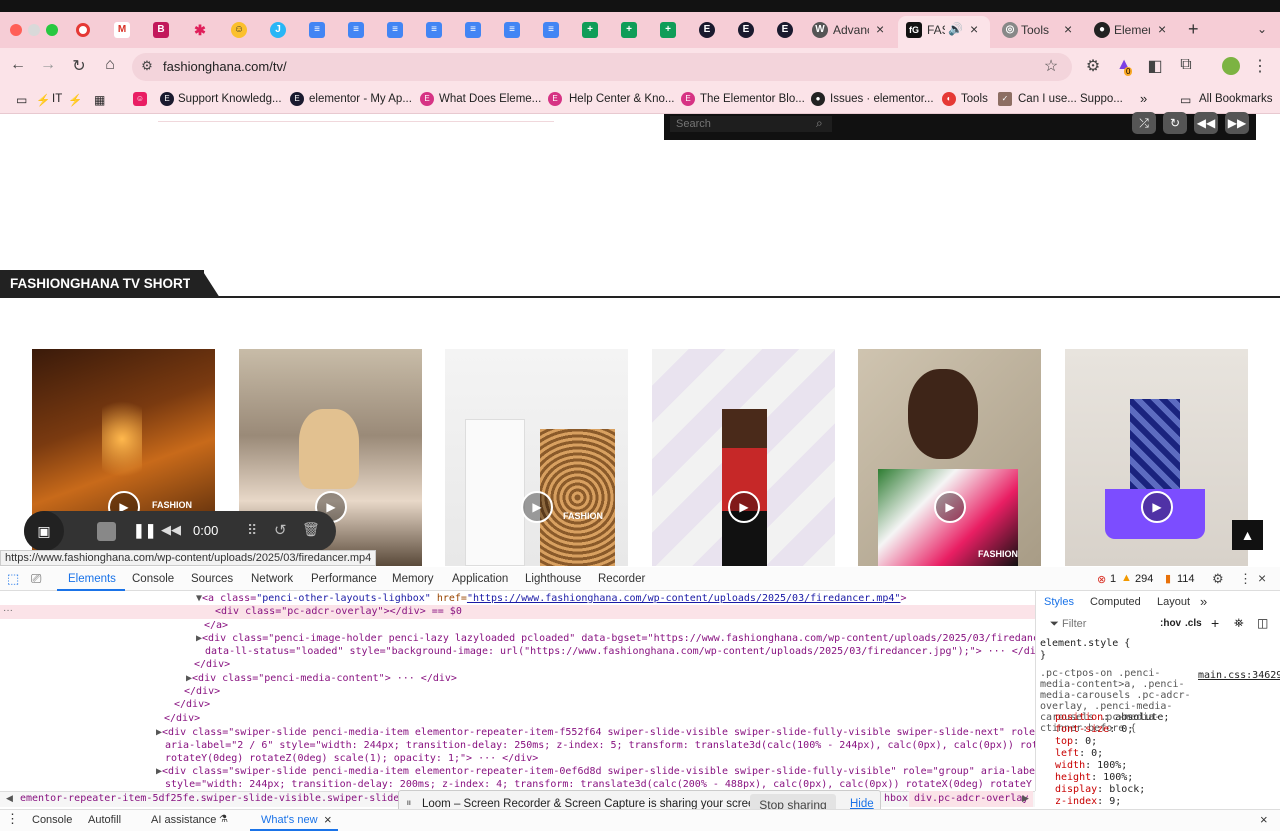 The height and width of the screenshot is (831, 1280). What do you see at coordinates (974, 99) in the screenshot?
I see `bookmark-tools: Tools` at bounding box center [974, 99].